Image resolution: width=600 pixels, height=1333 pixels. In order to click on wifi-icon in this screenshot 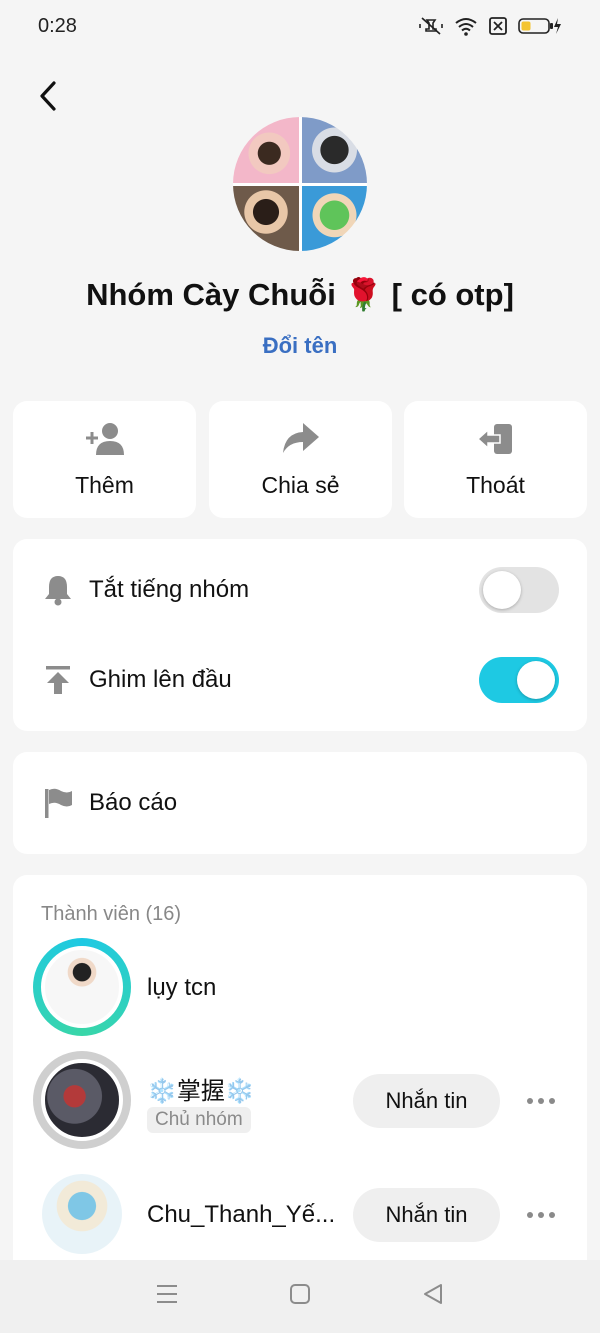, I will do `click(466, 26)`.